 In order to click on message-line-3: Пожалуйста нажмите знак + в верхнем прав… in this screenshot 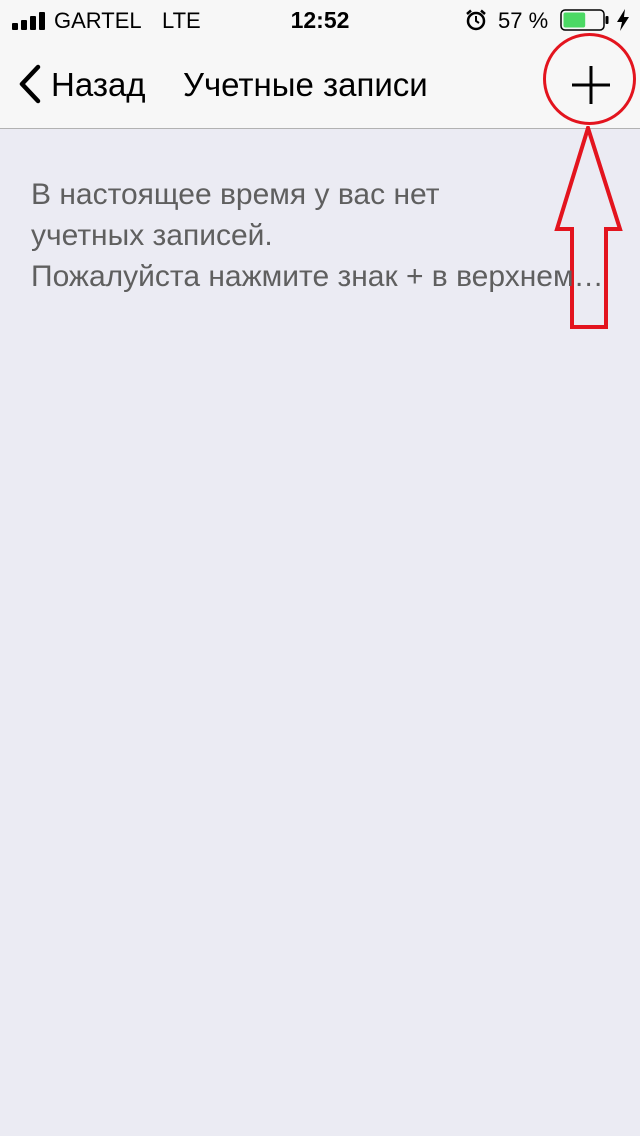, I will do `click(320, 276)`.